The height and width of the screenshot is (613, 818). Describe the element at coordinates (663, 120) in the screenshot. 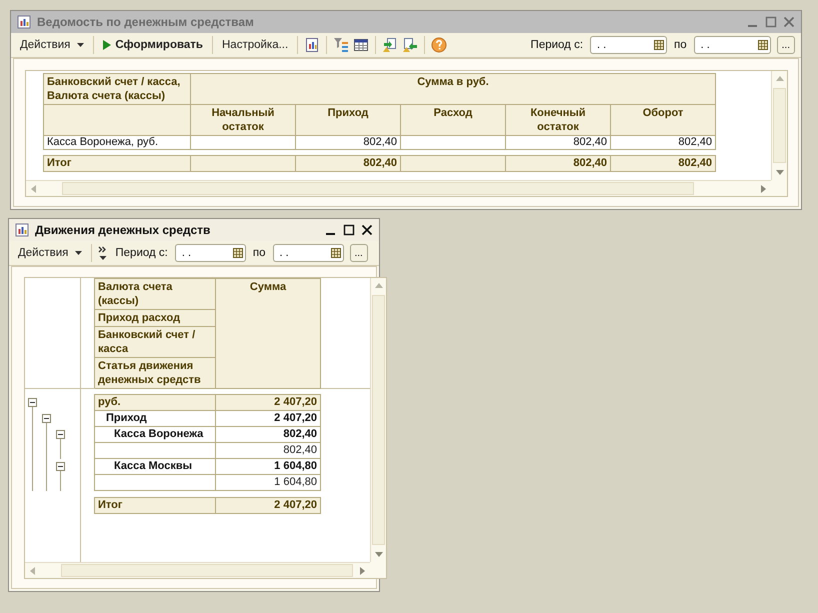

I see `column-header: Оборот` at that location.